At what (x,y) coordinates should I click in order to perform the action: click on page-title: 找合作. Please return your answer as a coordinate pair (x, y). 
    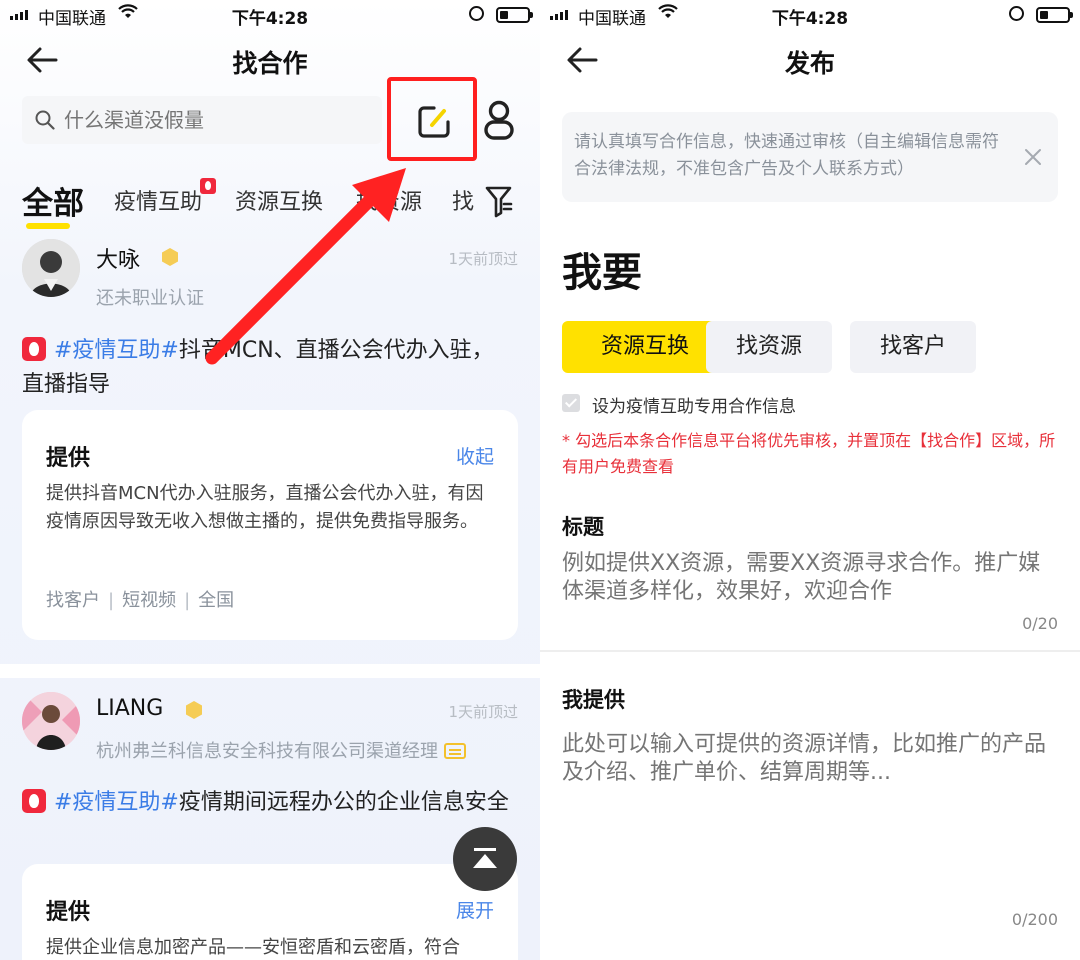
    Looking at the image, I should click on (270, 63).